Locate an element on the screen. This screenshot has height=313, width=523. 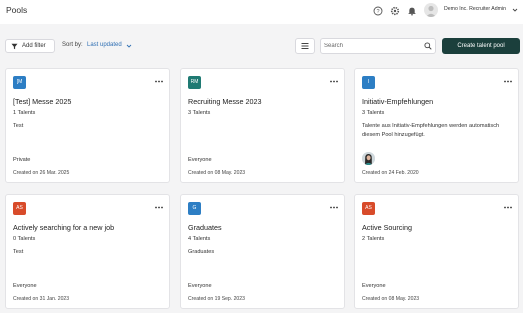
pool-title: Active Sourcing is located at coordinates (387, 227).